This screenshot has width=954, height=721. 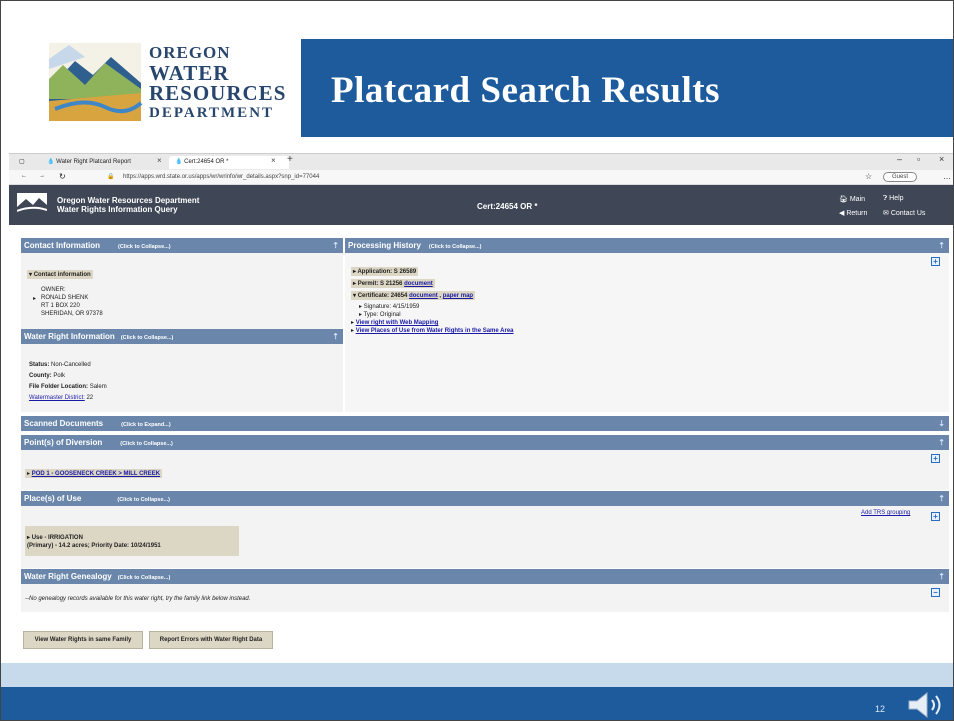 What do you see at coordinates (190, 52) in the screenshot?
I see `logo-line-oregon: OREGON` at bounding box center [190, 52].